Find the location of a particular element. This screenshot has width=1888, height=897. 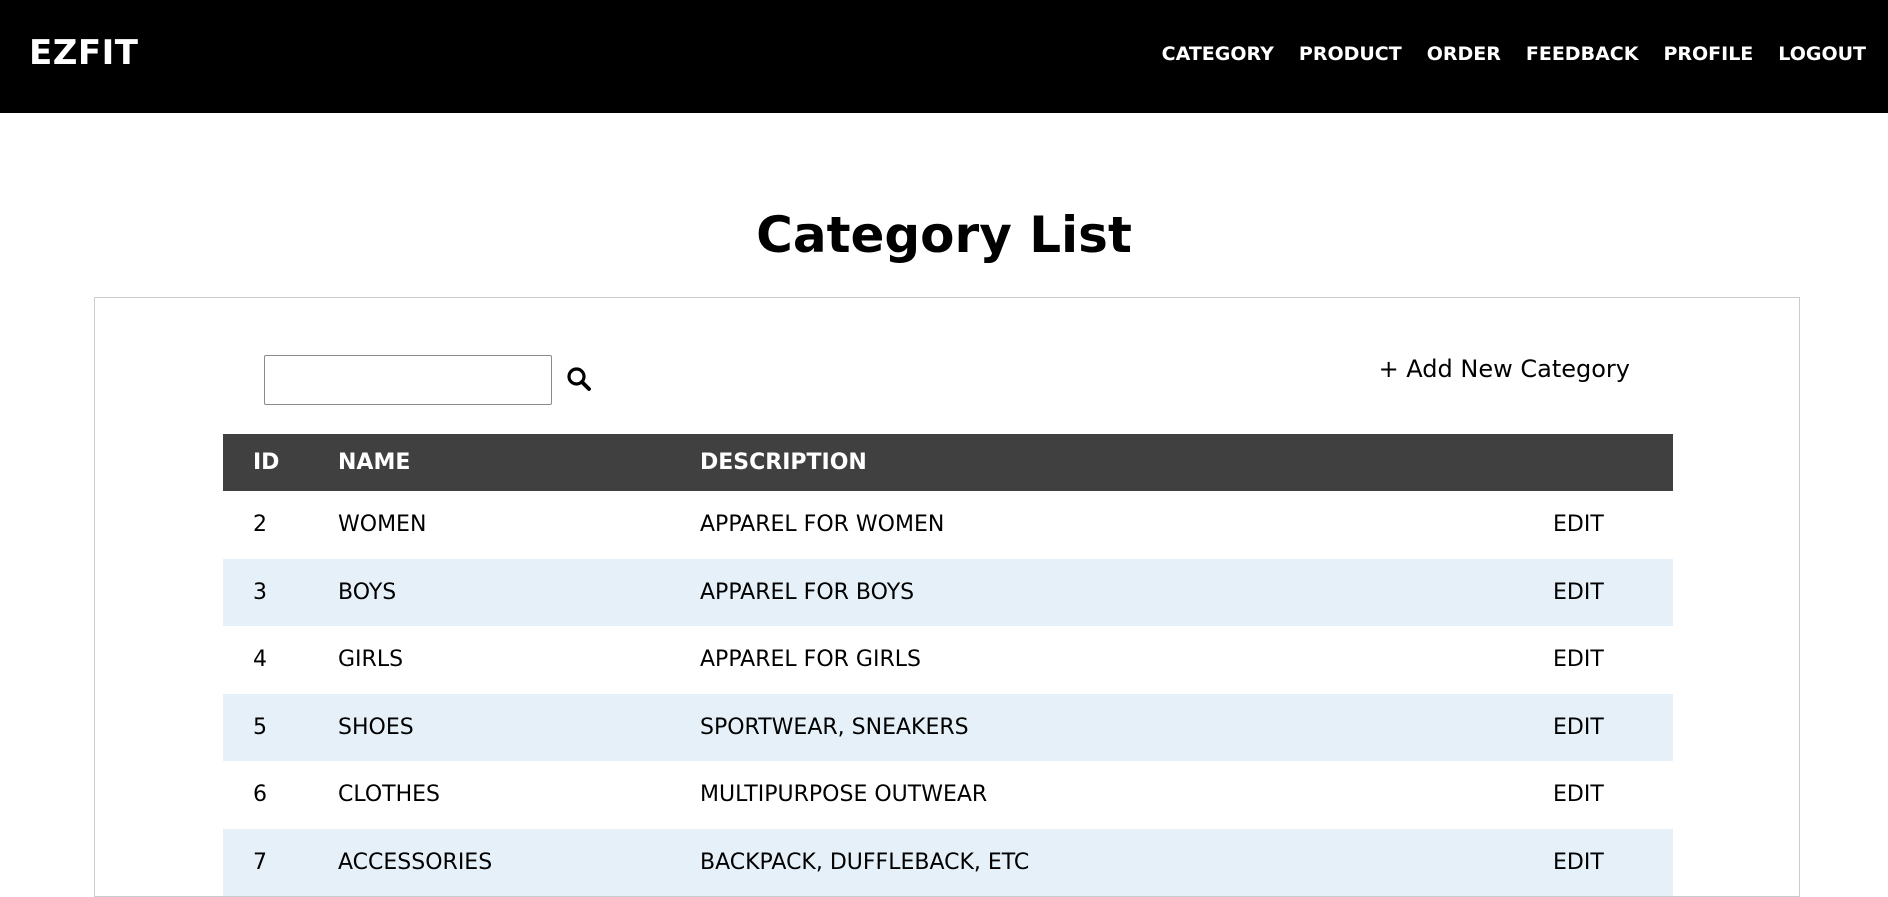

table-row: 6 CLOTHES MULTIPURPOSE OUTWEAR EDIT is located at coordinates (948, 795).